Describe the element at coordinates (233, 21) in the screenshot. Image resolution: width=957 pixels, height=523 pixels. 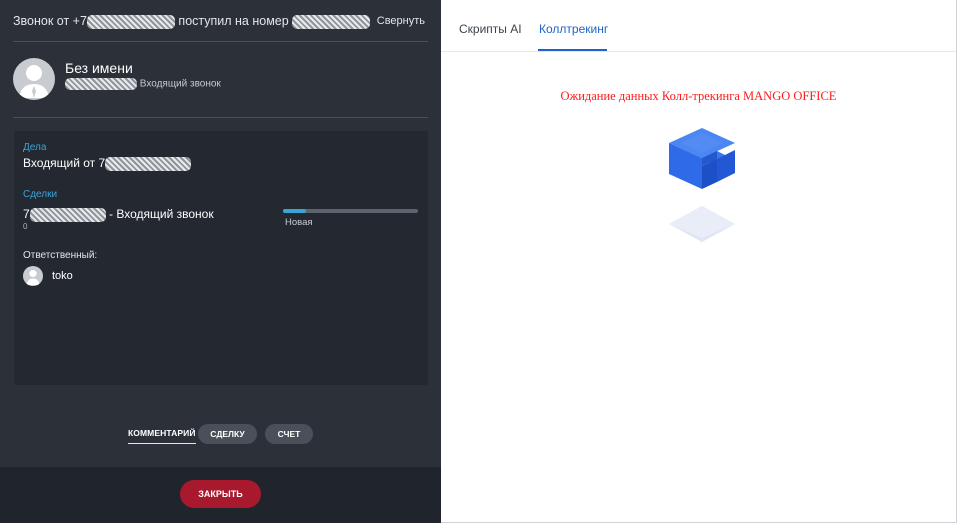
I see `call-title-middle: поступил на номер` at that location.